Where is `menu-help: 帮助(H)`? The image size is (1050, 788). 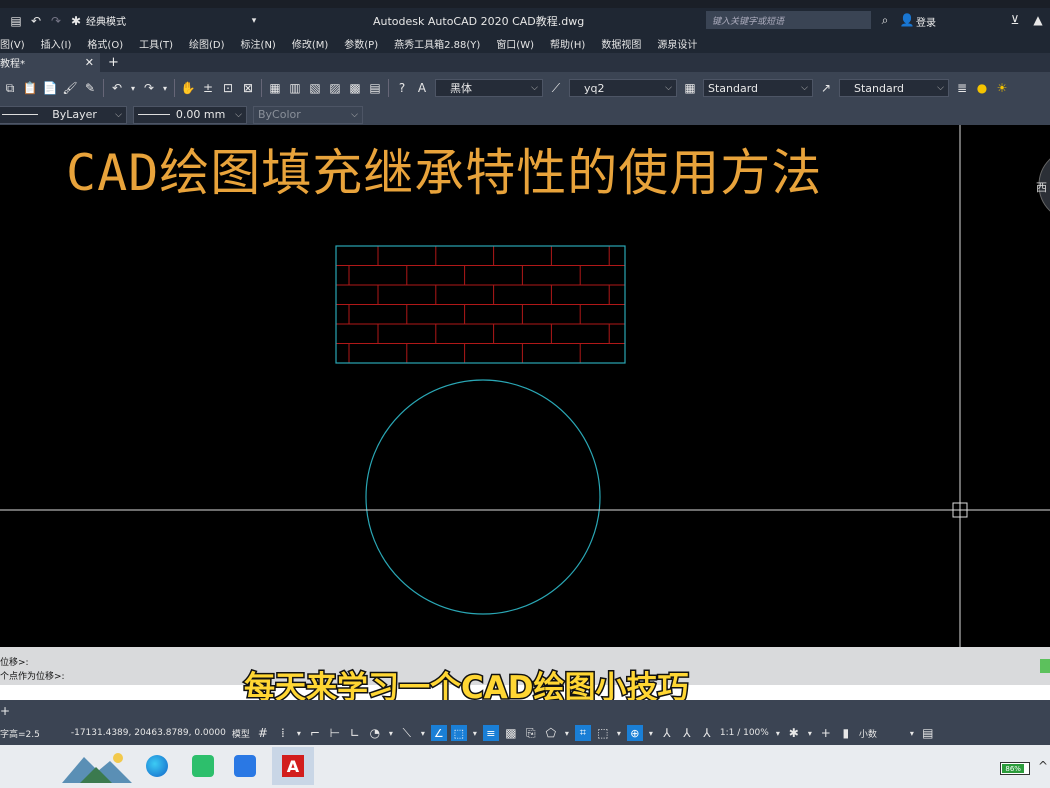 menu-help: 帮助(H) is located at coordinates (567, 43).